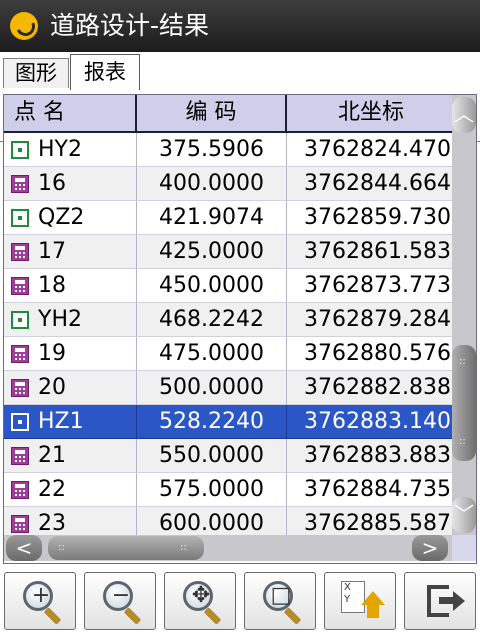 This screenshot has height=640, width=480. Describe the element at coordinates (281, 595) in the screenshot. I see `square-glyph: □` at that location.